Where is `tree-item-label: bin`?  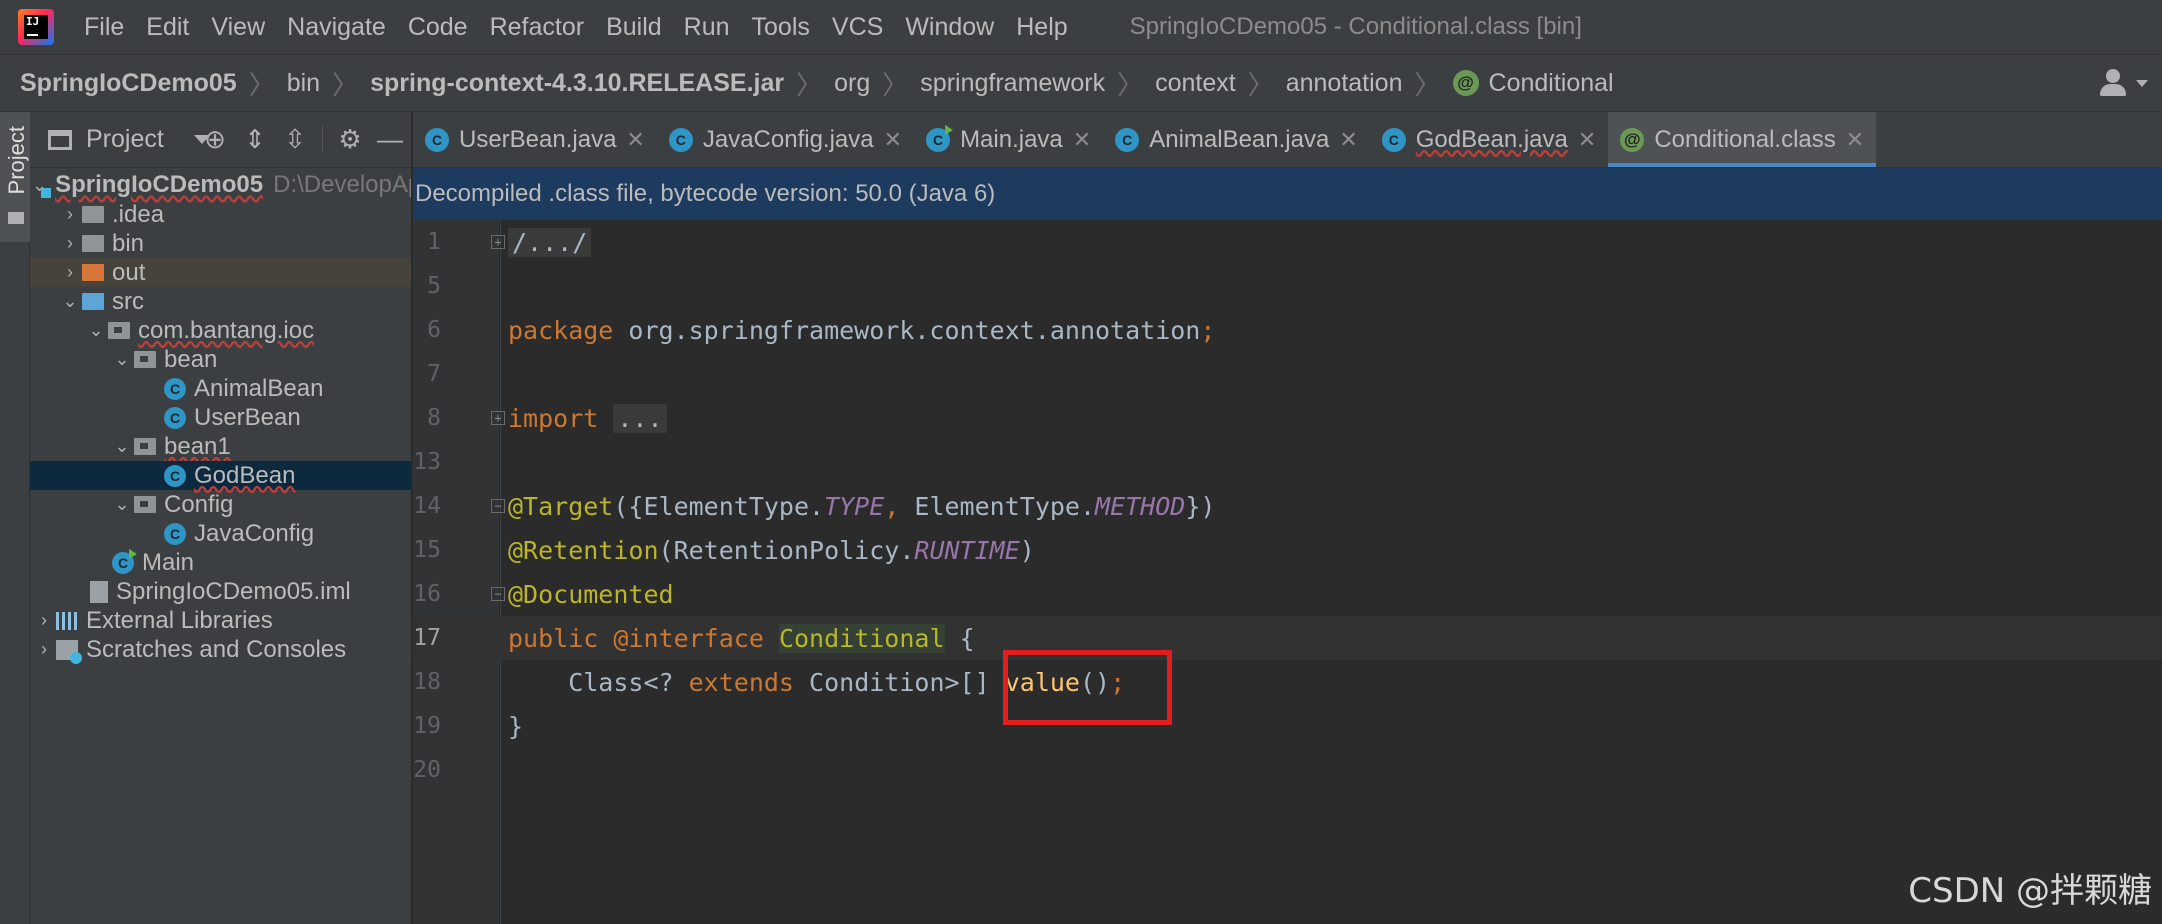 tree-item-label: bin is located at coordinates (128, 243).